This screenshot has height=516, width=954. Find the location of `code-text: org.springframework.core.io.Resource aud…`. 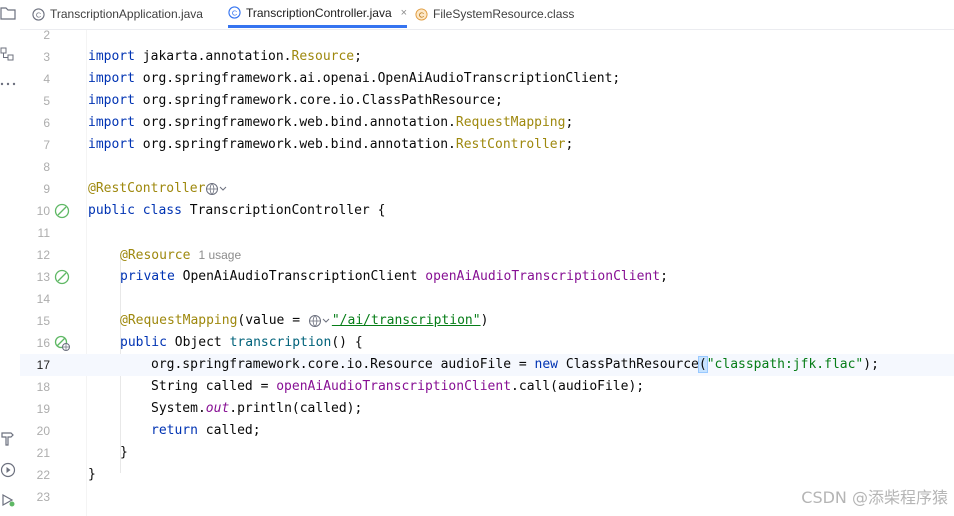

code-text: org.springframework.core.io.Resource aud… is located at coordinates (515, 364).